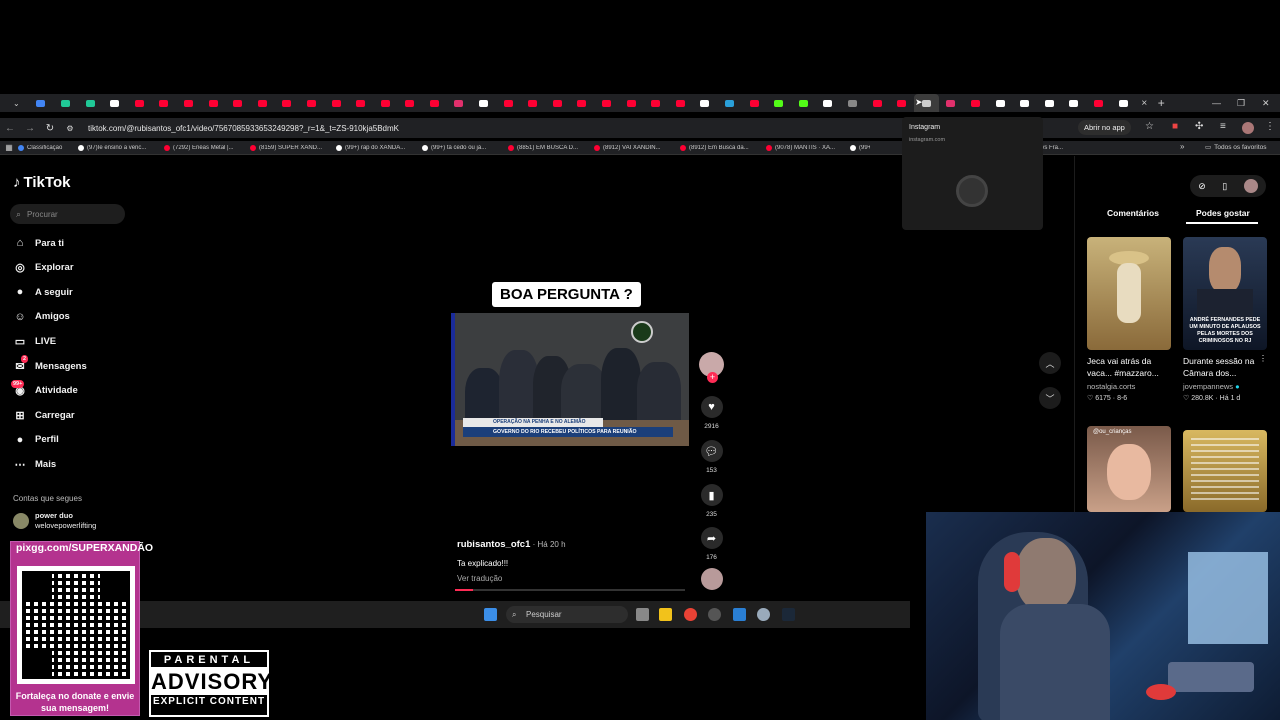  What do you see at coordinates (43, 415) in the screenshot?
I see `sidebar-item-upload: ⊞ Carregar` at bounding box center [43, 415].